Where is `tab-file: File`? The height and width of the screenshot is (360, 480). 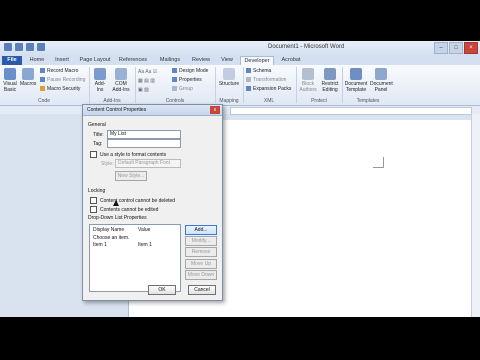 tab-file: File is located at coordinates (12, 60).